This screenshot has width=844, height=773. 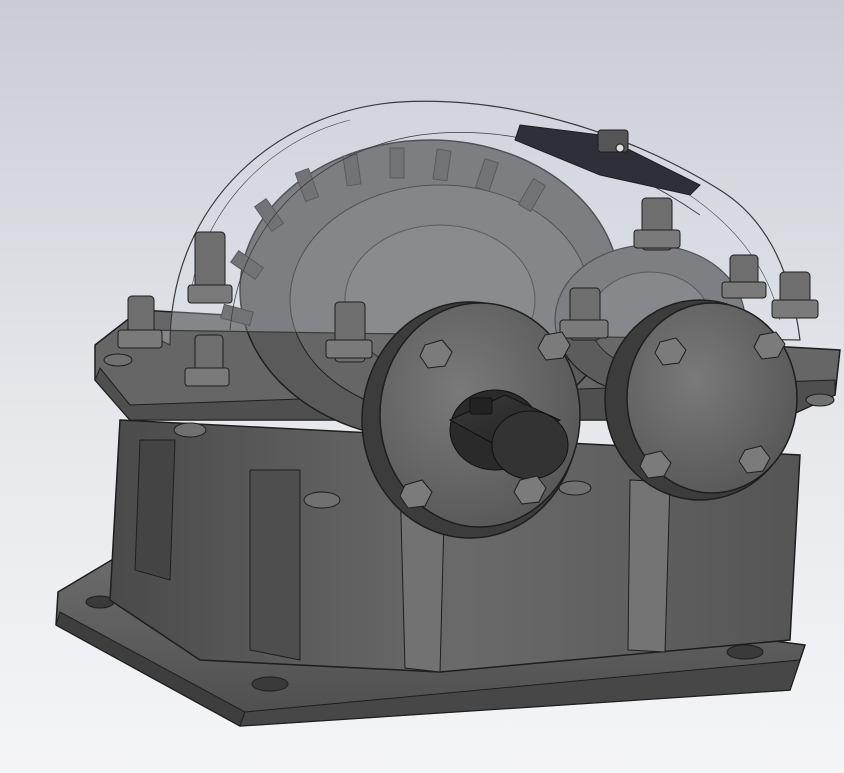 I want to click on bearing-cap-output, so click(x=701, y=400).